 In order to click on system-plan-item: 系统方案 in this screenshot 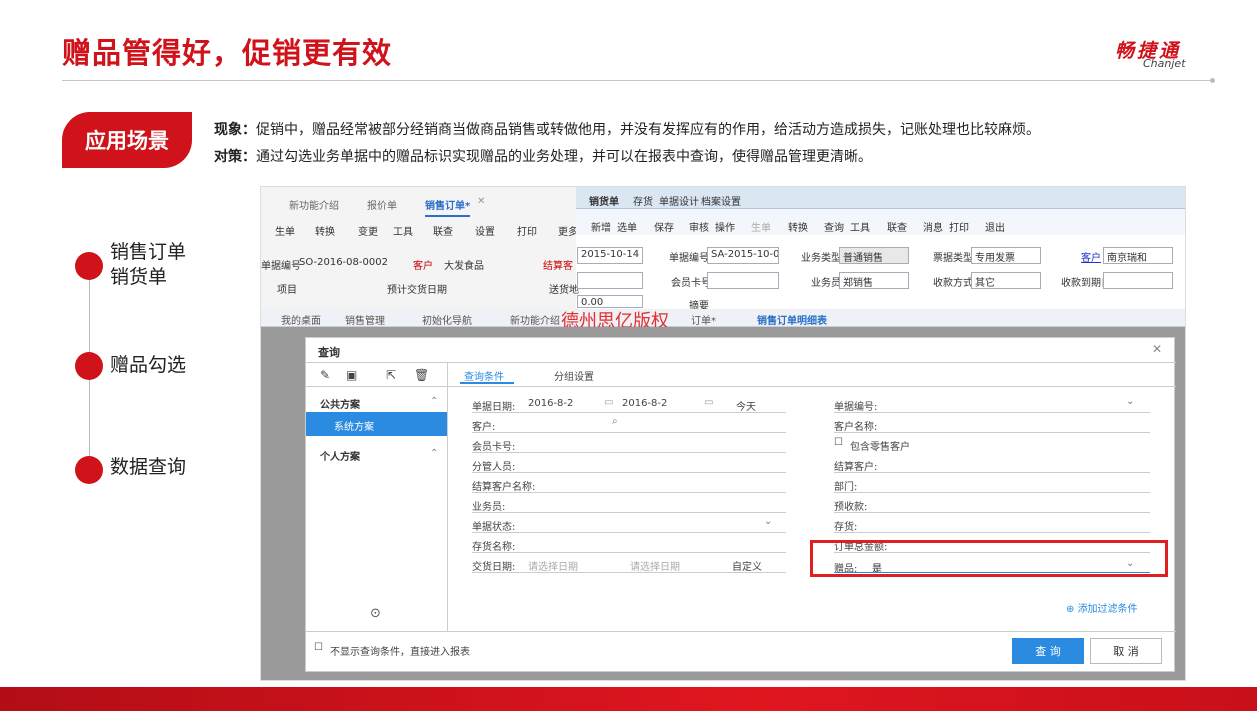, I will do `click(354, 425)`.